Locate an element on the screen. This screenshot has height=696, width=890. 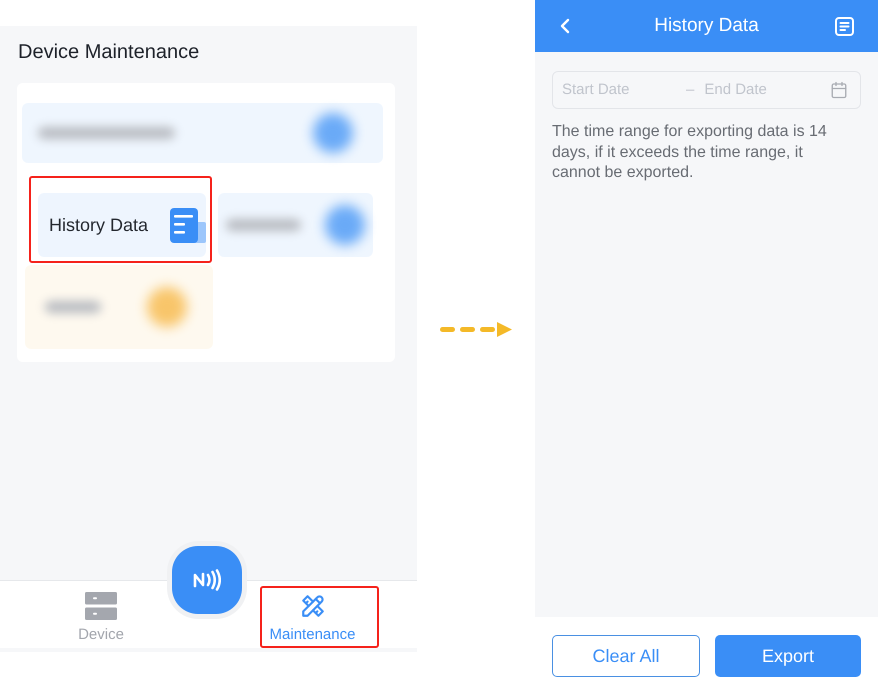
menu-tile: History Data is located at coordinates (122, 225).